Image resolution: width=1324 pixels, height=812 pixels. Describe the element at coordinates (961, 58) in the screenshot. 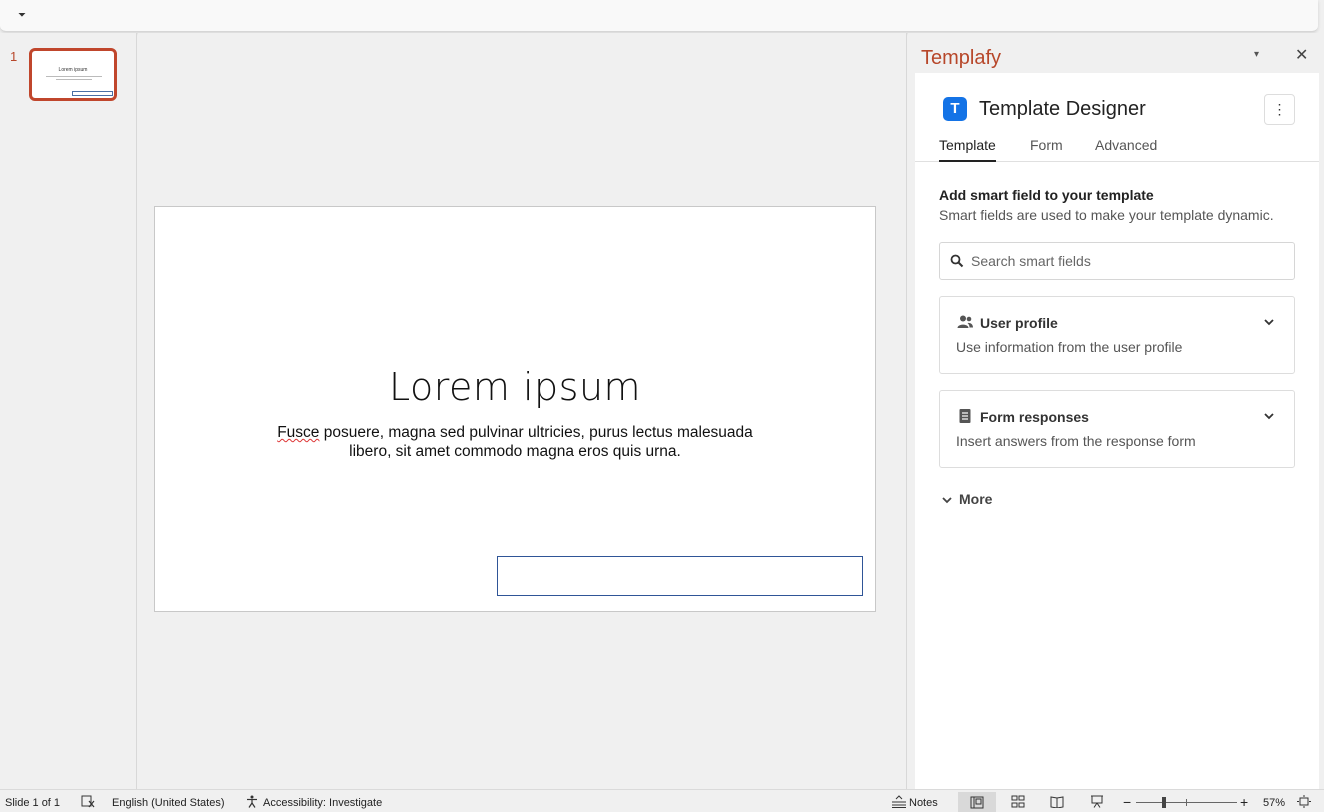

I see `task-pane-title: Templafy` at that location.